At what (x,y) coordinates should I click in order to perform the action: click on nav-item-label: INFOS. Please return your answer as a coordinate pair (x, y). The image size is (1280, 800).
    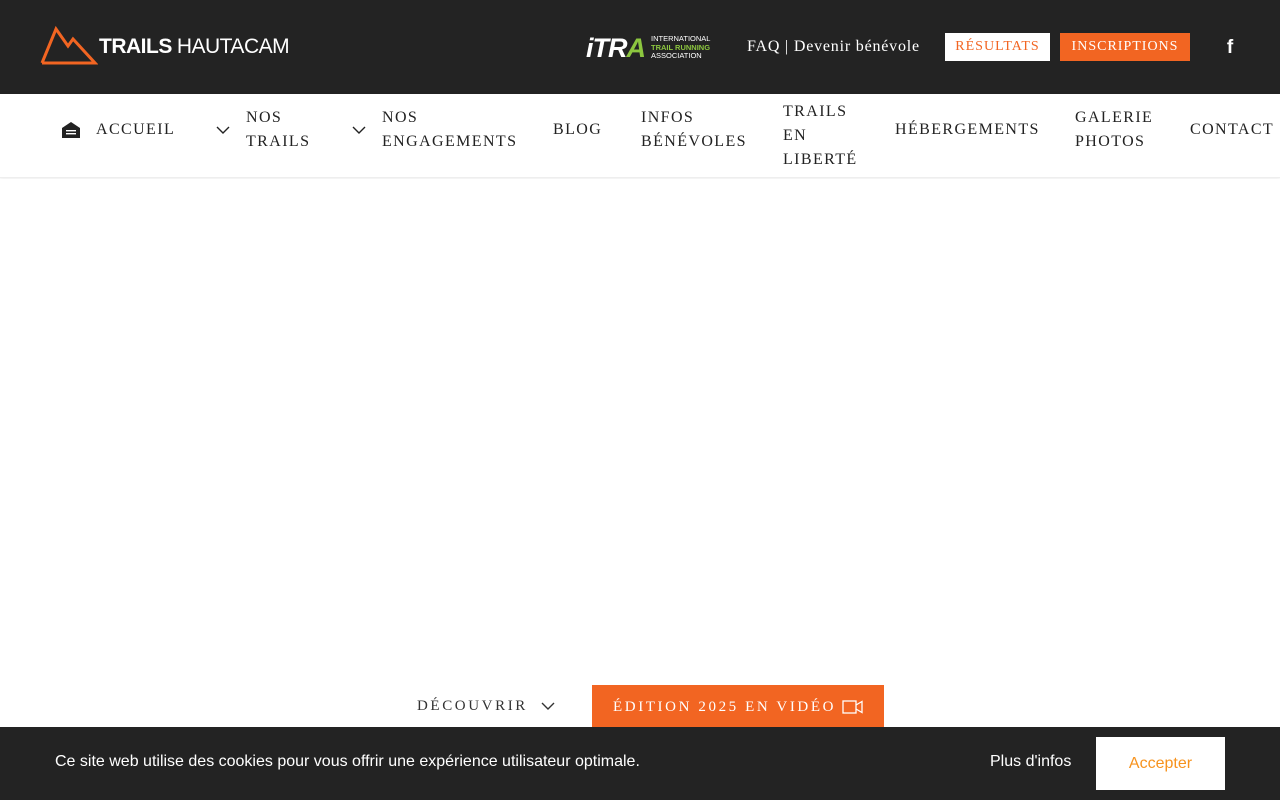
    Looking at the image, I should click on (668, 117).